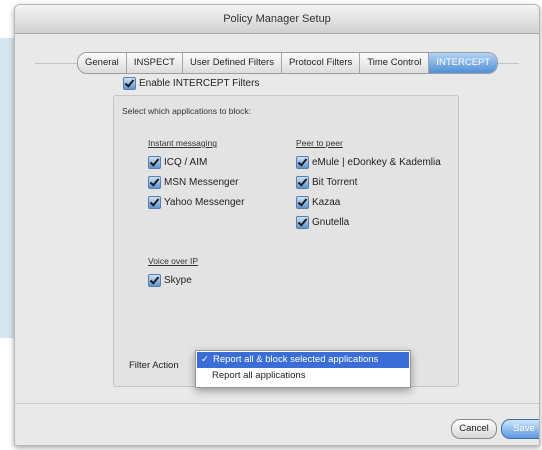  Describe the element at coordinates (154, 182) in the screenshot. I see `msn-messenger-checkbox` at that location.